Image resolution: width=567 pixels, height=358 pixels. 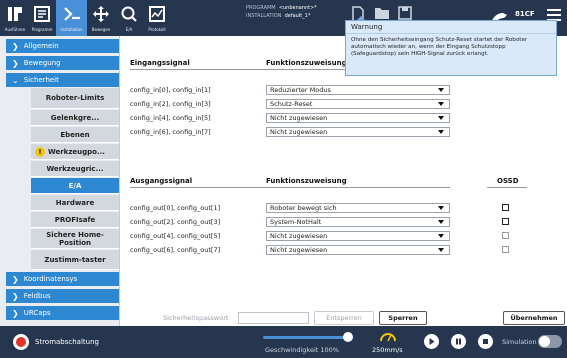 What do you see at coordinates (62, 80) in the screenshot?
I see `sidebar-item-sicherheit: ⌄ Sicherheit` at bounding box center [62, 80].